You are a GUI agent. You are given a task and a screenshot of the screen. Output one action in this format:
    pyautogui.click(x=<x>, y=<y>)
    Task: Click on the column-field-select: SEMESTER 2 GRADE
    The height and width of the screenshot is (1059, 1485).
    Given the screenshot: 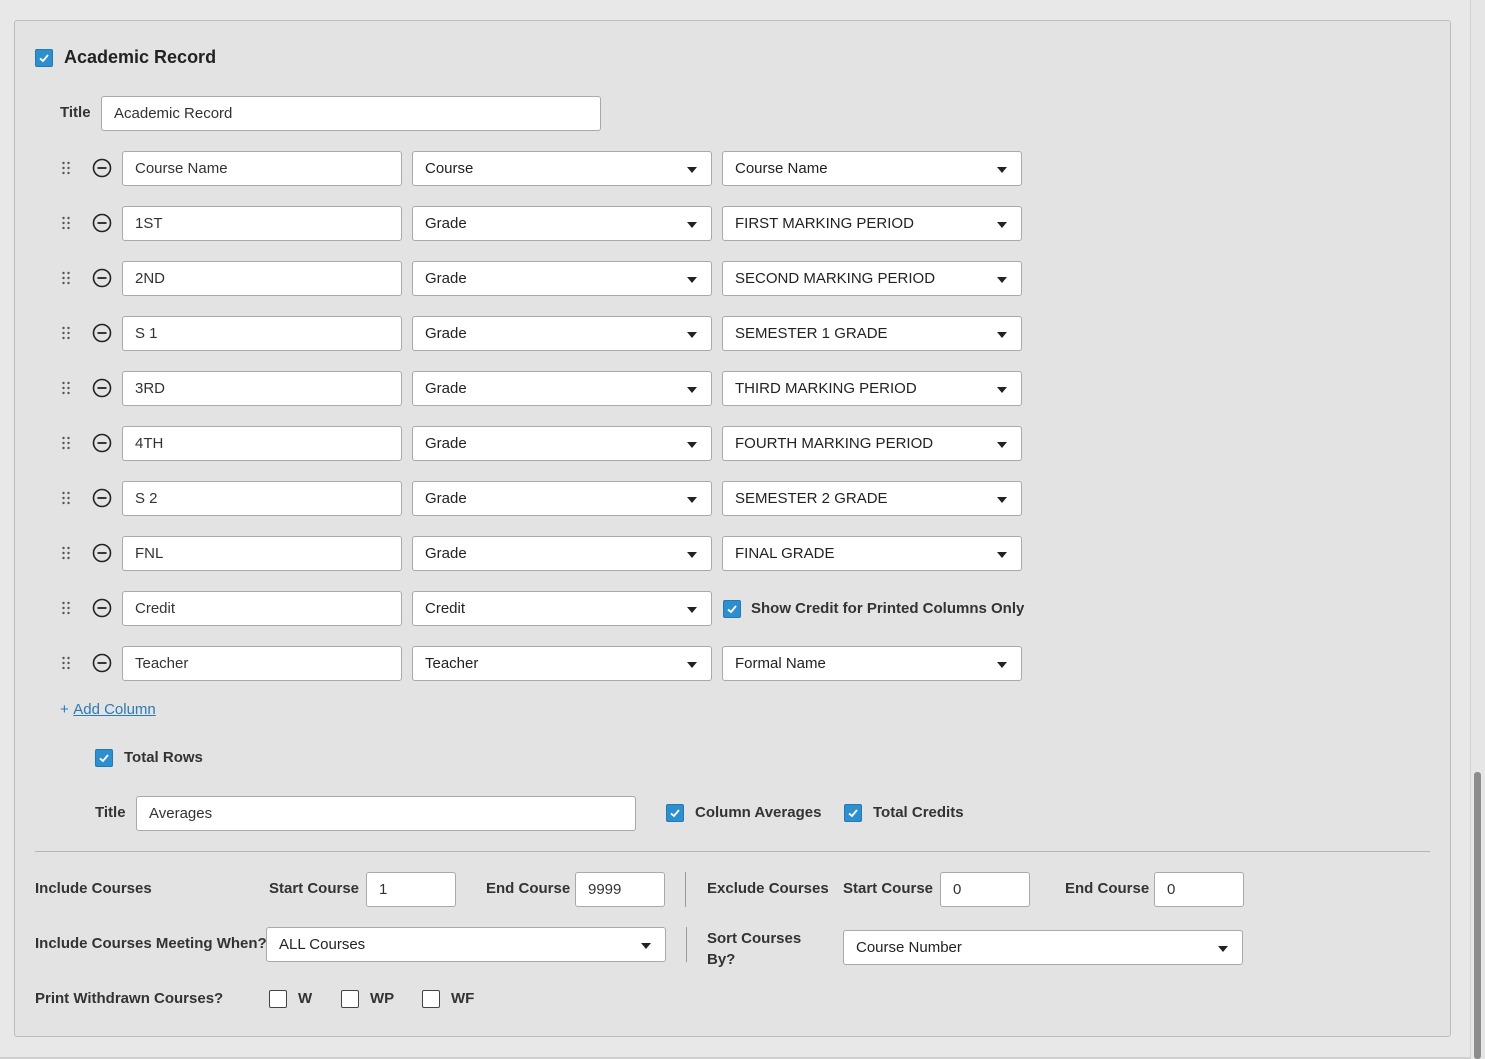 What is the action you would take?
    pyautogui.click(x=872, y=498)
    